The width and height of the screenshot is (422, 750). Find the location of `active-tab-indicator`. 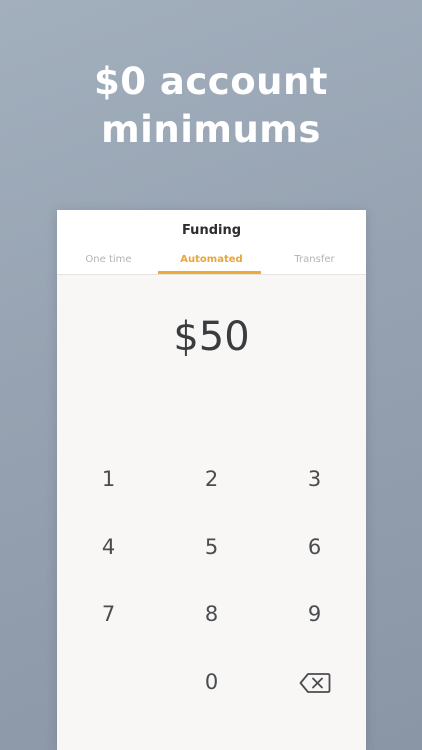

active-tab-indicator is located at coordinates (209, 272).